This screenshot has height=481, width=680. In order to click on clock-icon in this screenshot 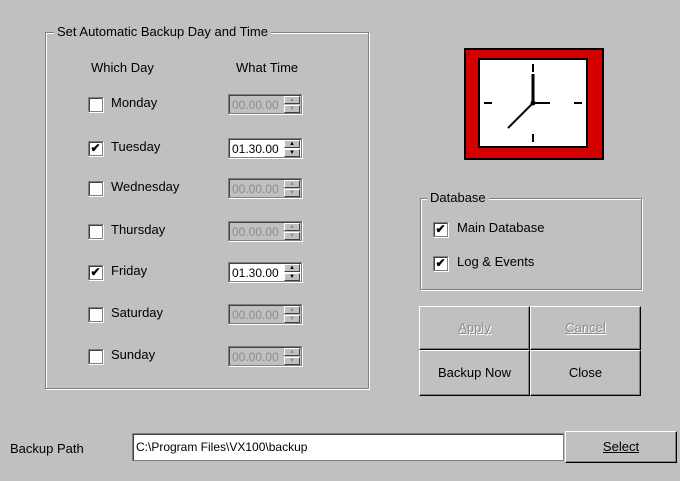, I will do `click(534, 104)`.